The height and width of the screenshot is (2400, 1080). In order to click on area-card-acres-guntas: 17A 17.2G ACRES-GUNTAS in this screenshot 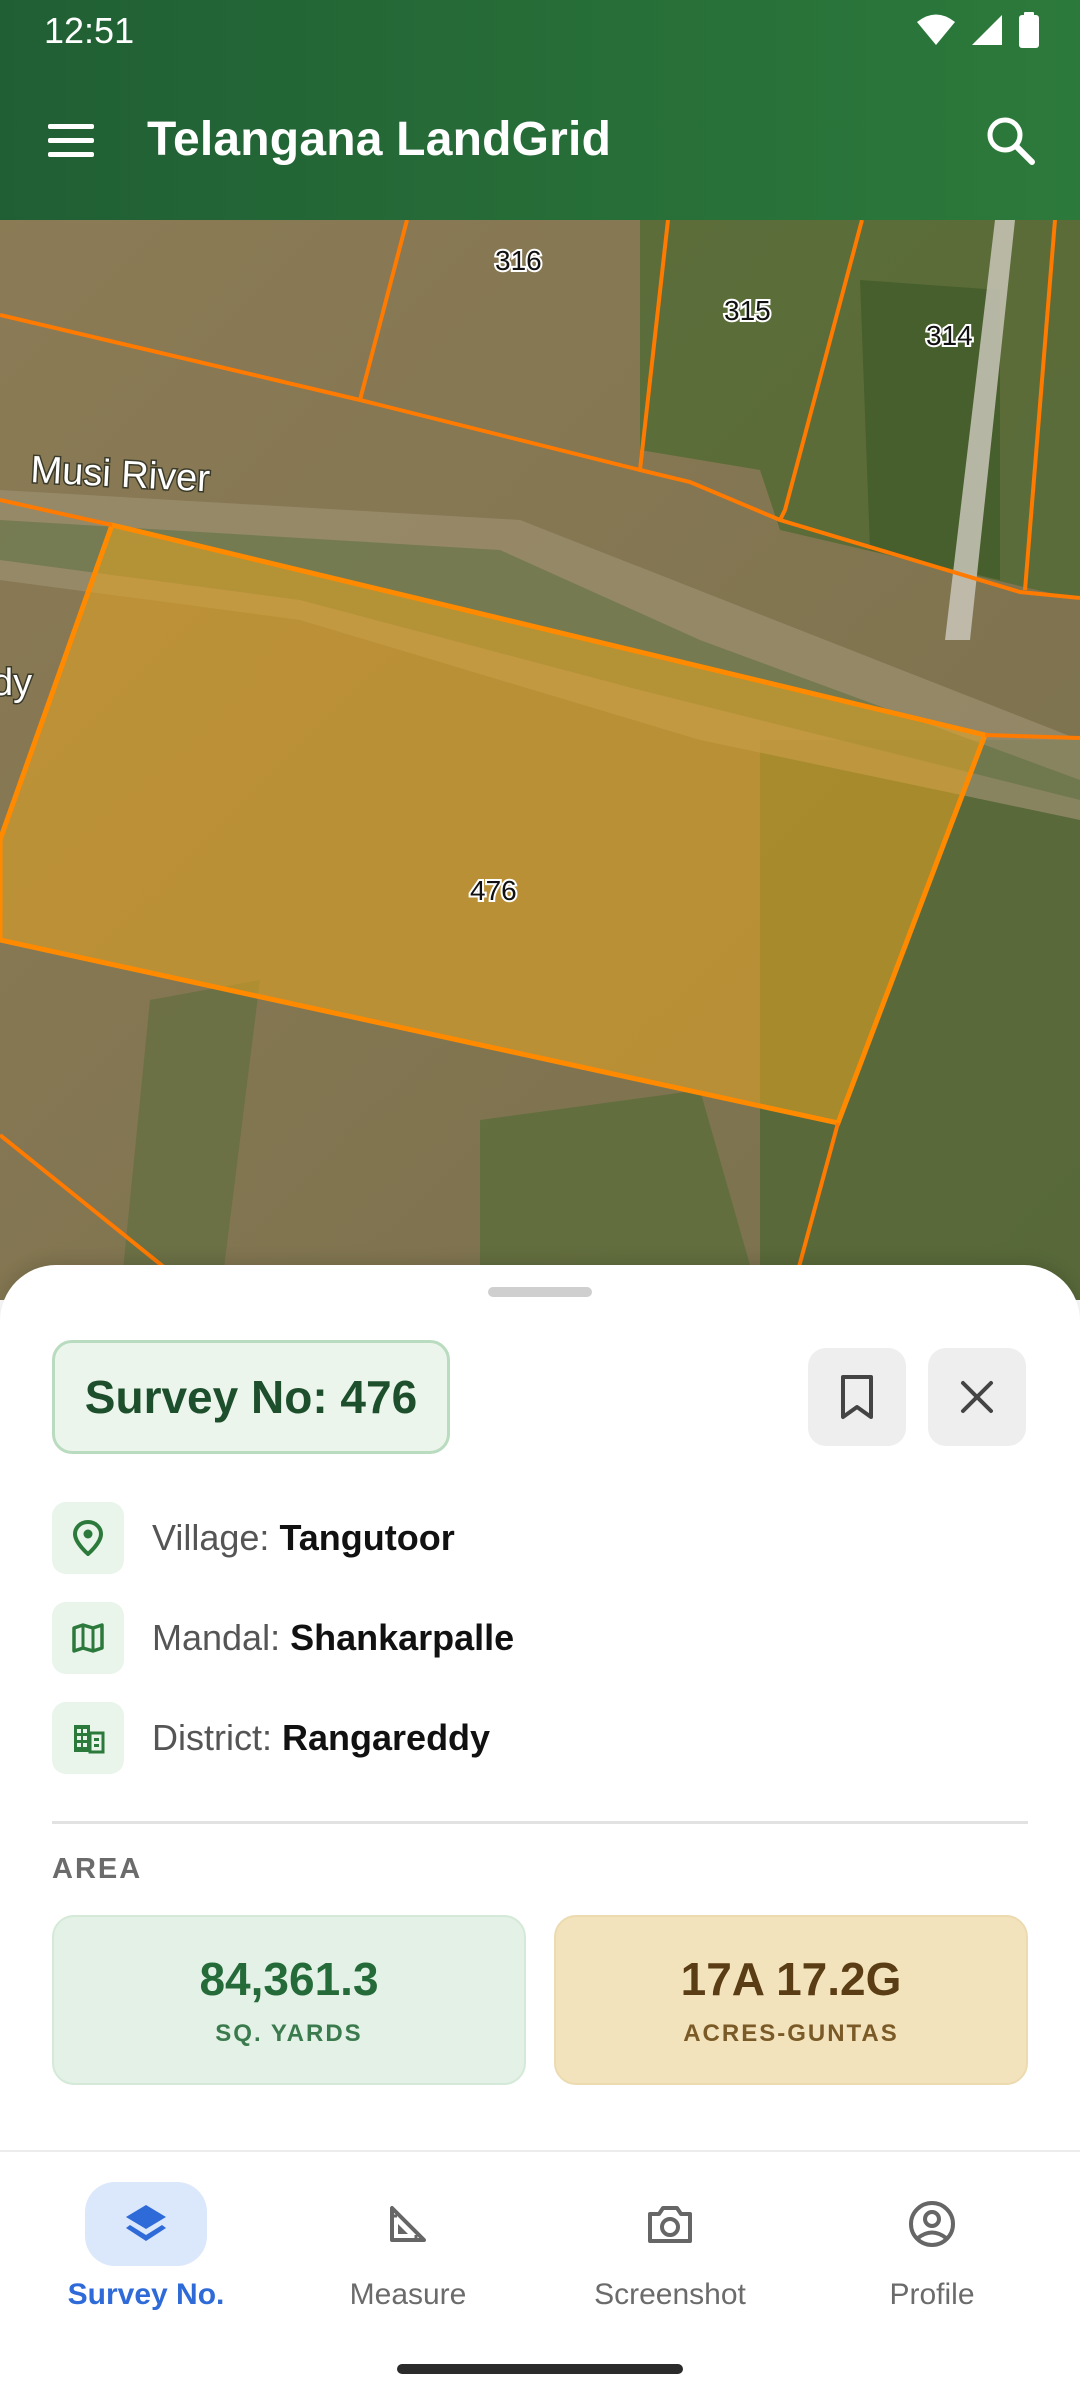, I will do `click(791, 2000)`.